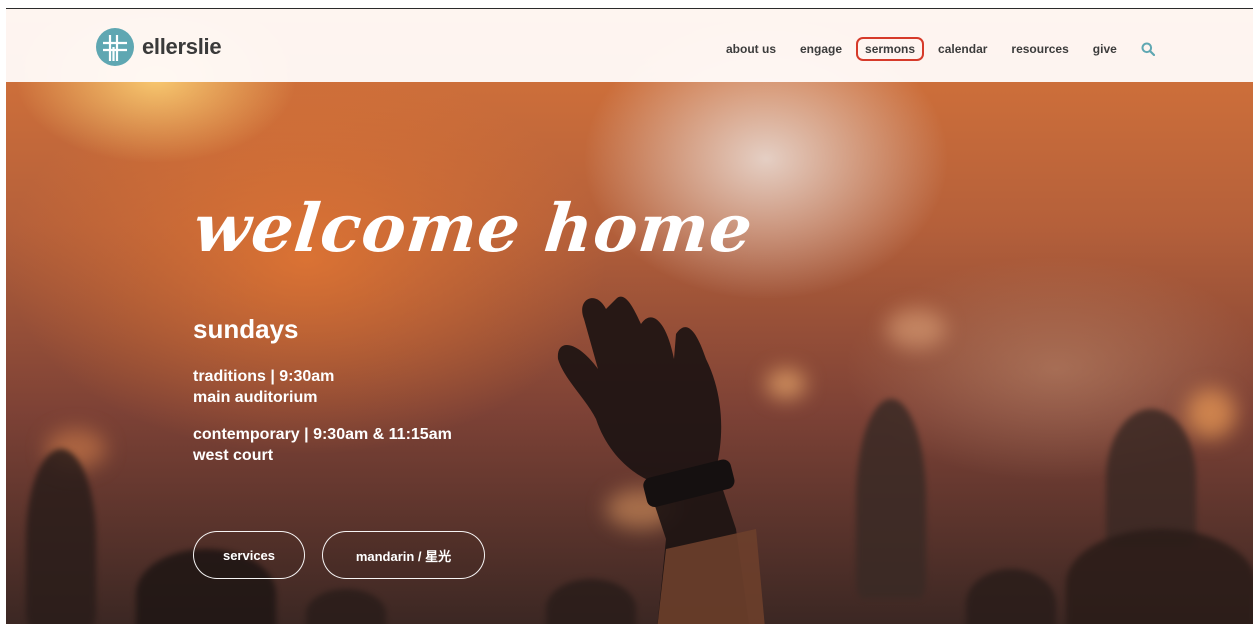 The height and width of the screenshot is (624, 1253). I want to click on mandarin-button-label: mandarin / 星光, so click(403, 556).